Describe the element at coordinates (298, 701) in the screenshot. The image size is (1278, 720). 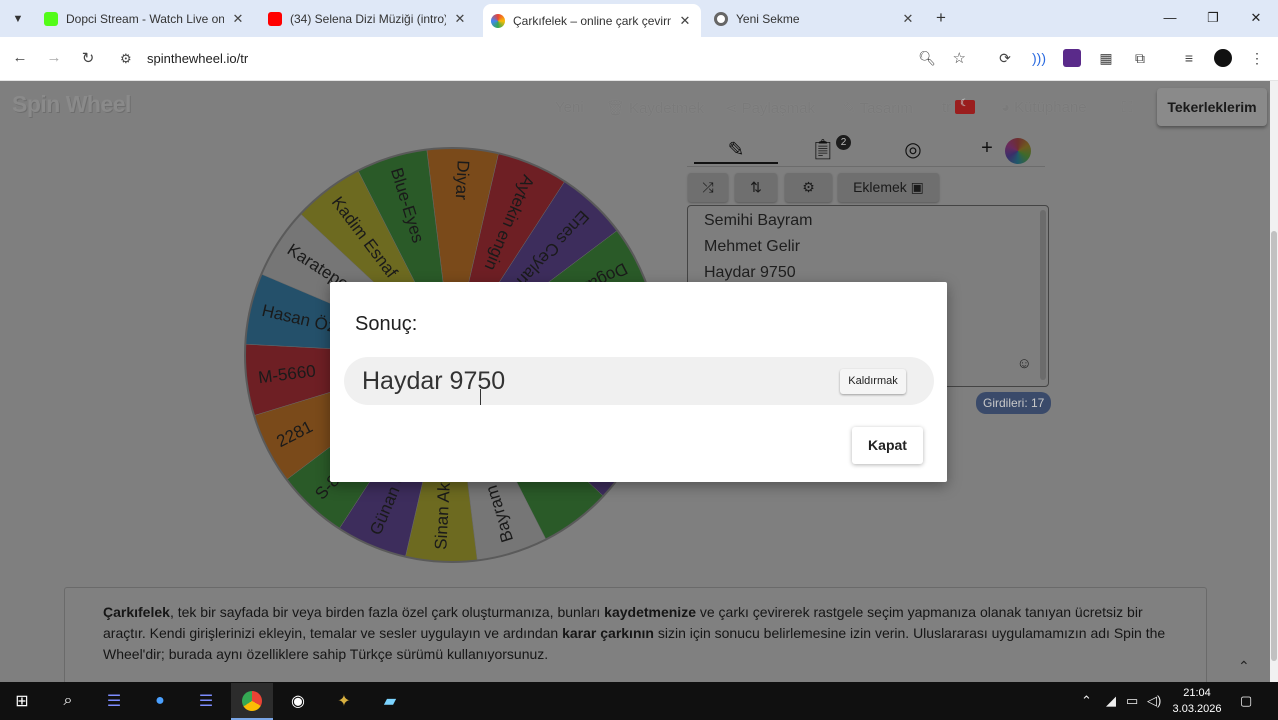
I see `obs-icon: ◉` at that location.